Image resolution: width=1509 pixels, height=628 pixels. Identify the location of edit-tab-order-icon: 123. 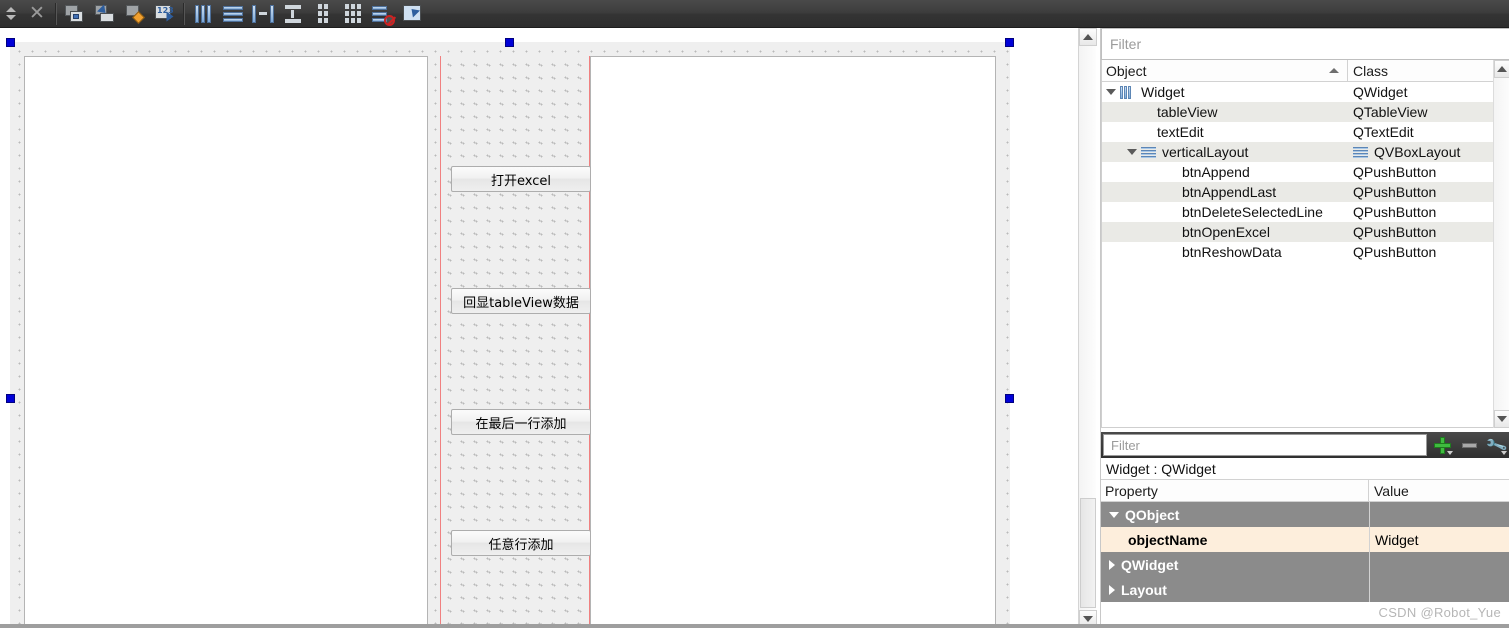
(165, 14).